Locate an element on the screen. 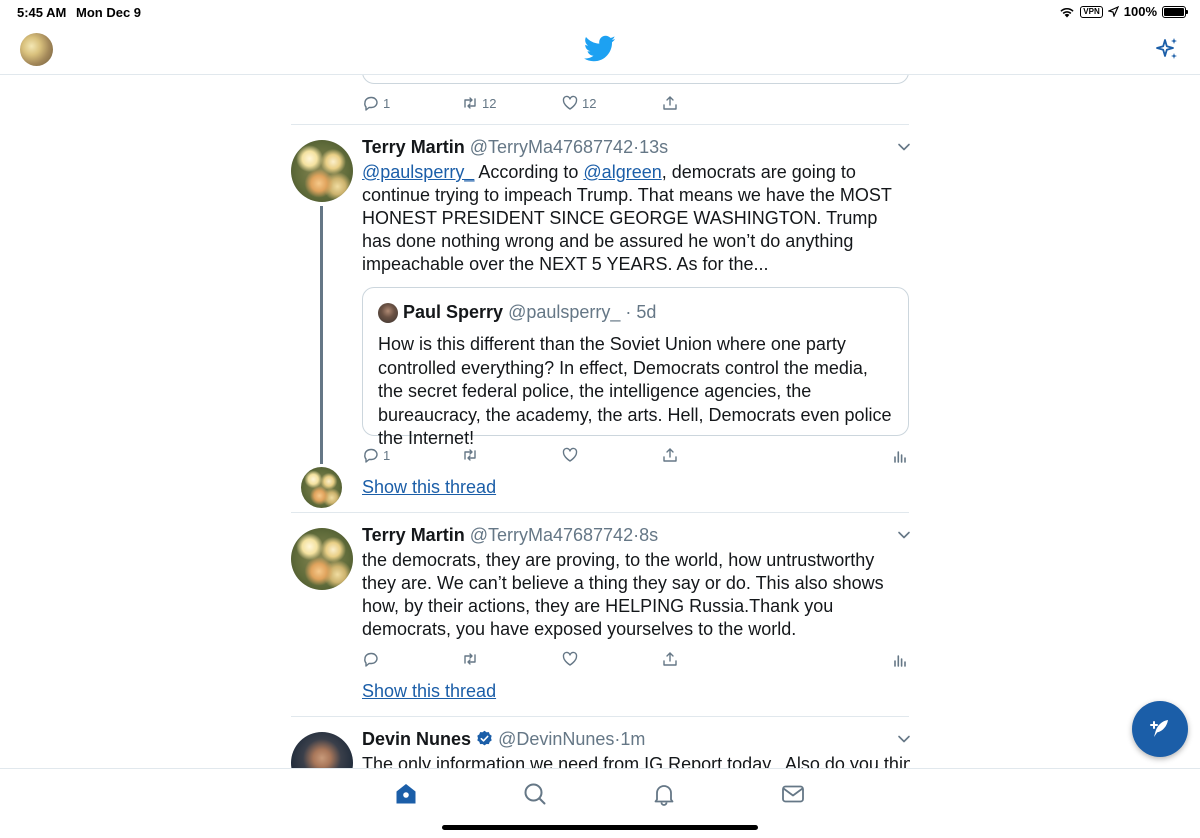  quote-card-partial is located at coordinates (635, 79).